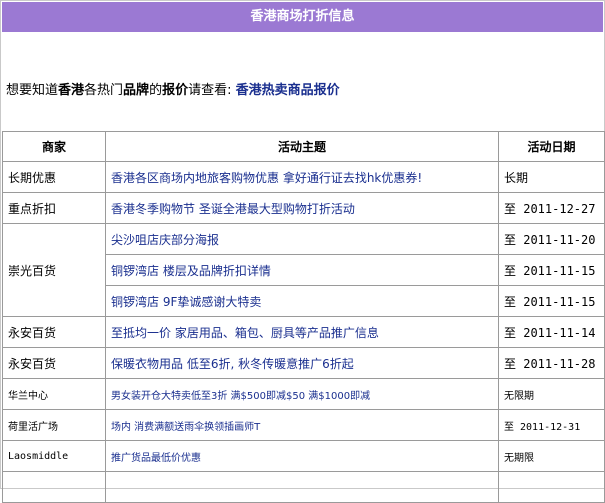  Describe the element at coordinates (54, 425) in the screenshot. I see `merchant-cell: 荷里活广场` at that location.